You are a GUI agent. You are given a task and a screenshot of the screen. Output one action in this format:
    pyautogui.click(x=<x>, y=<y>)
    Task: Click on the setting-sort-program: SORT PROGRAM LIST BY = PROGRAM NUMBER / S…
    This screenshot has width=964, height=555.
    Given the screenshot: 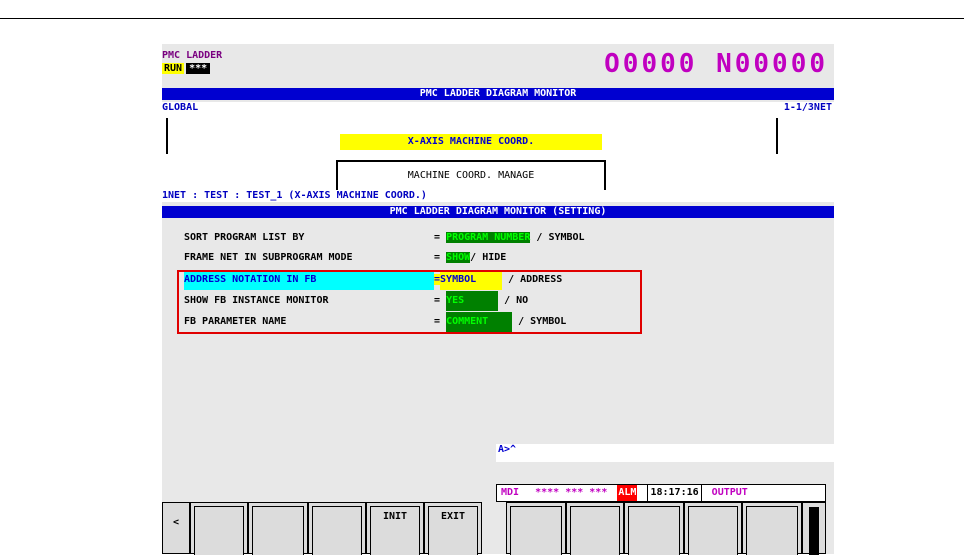 What is the action you would take?
    pyautogui.click(x=384, y=238)
    